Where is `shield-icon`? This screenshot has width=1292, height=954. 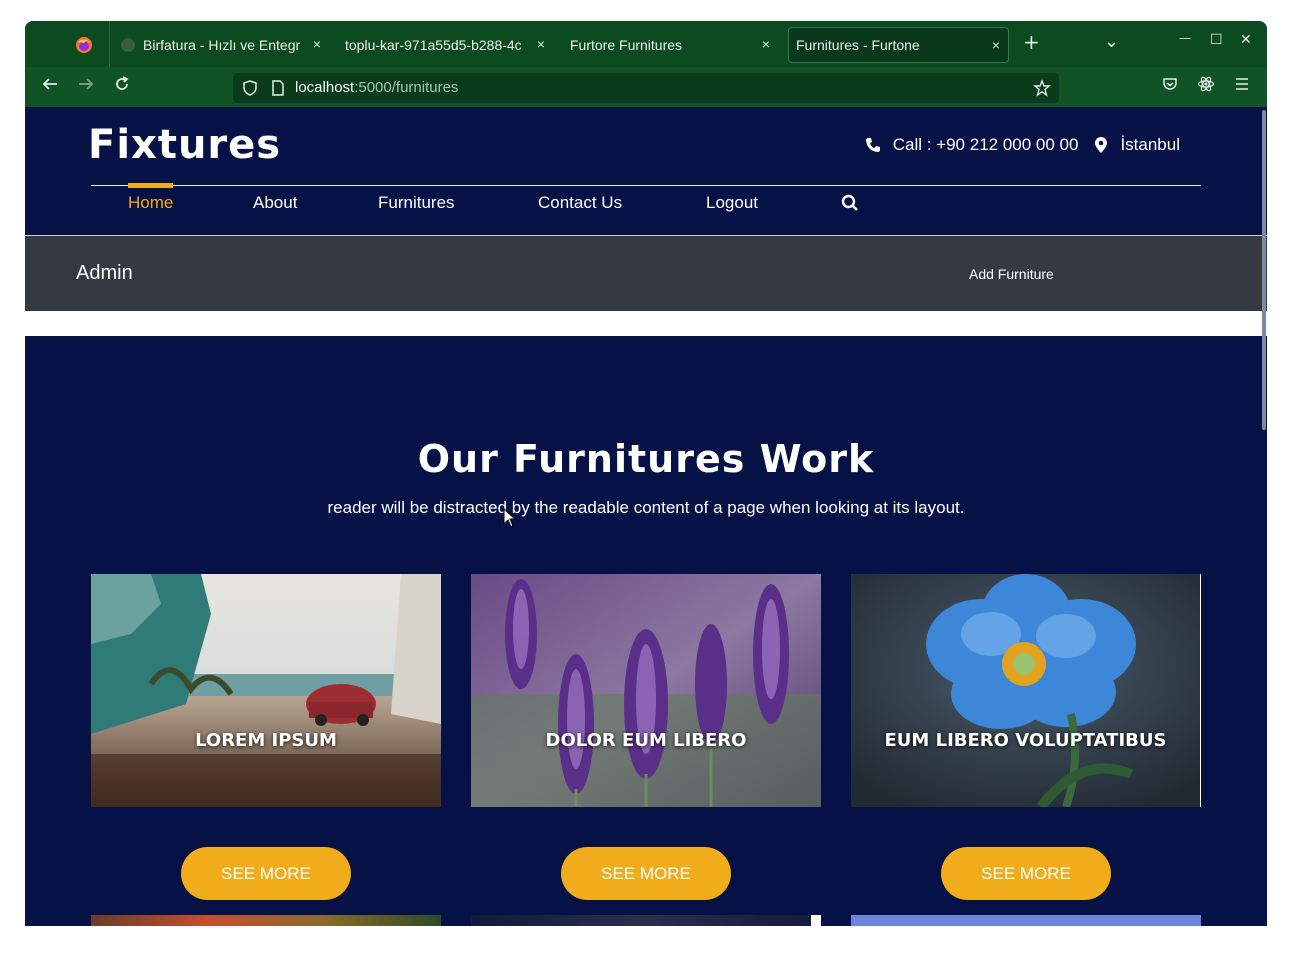 shield-icon is located at coordinates (250, 88).